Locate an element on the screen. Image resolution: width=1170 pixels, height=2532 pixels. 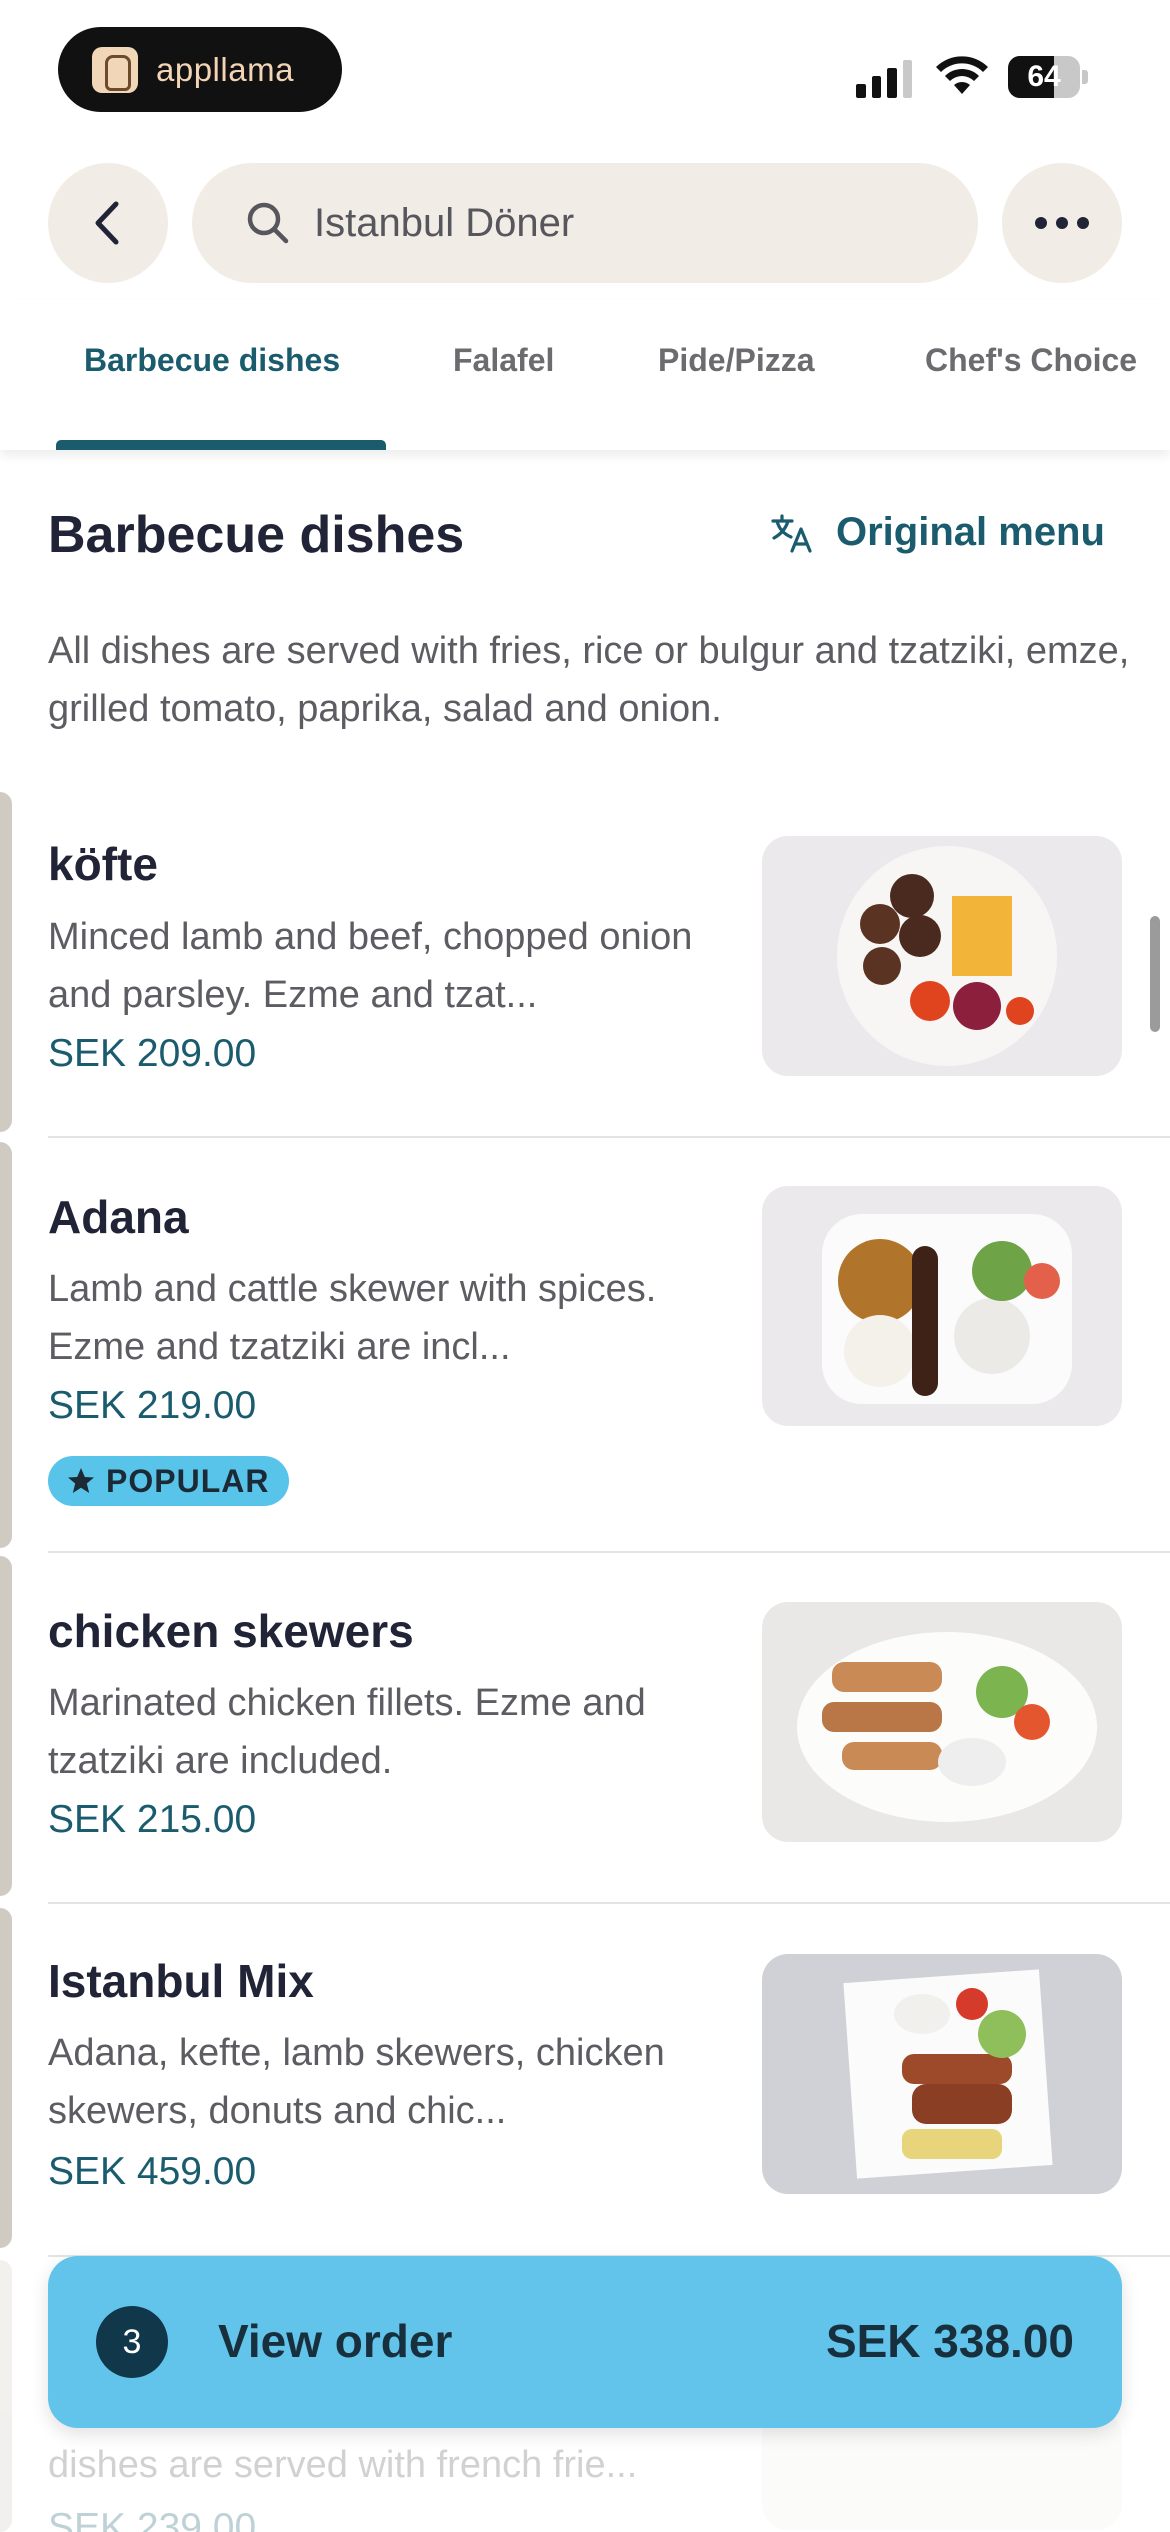
more-dots-icon is located at coordinates (1062, 223).